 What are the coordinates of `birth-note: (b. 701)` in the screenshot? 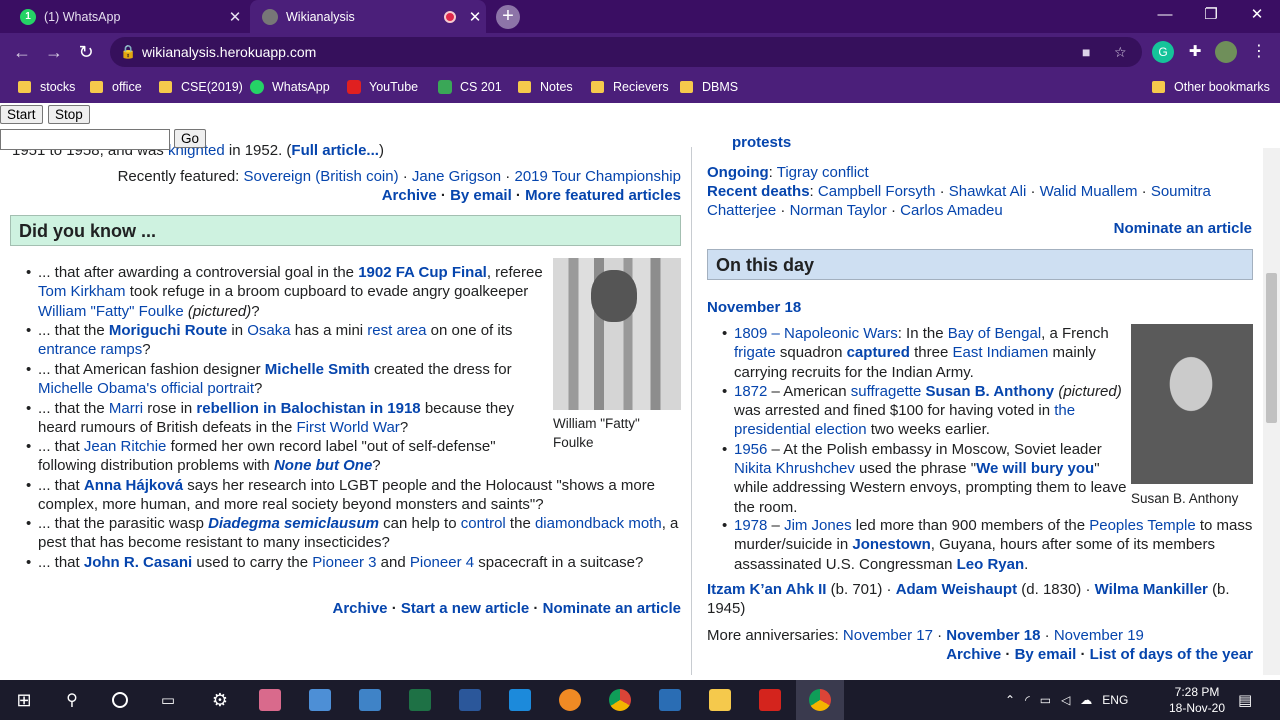 It's located at (856, 589).